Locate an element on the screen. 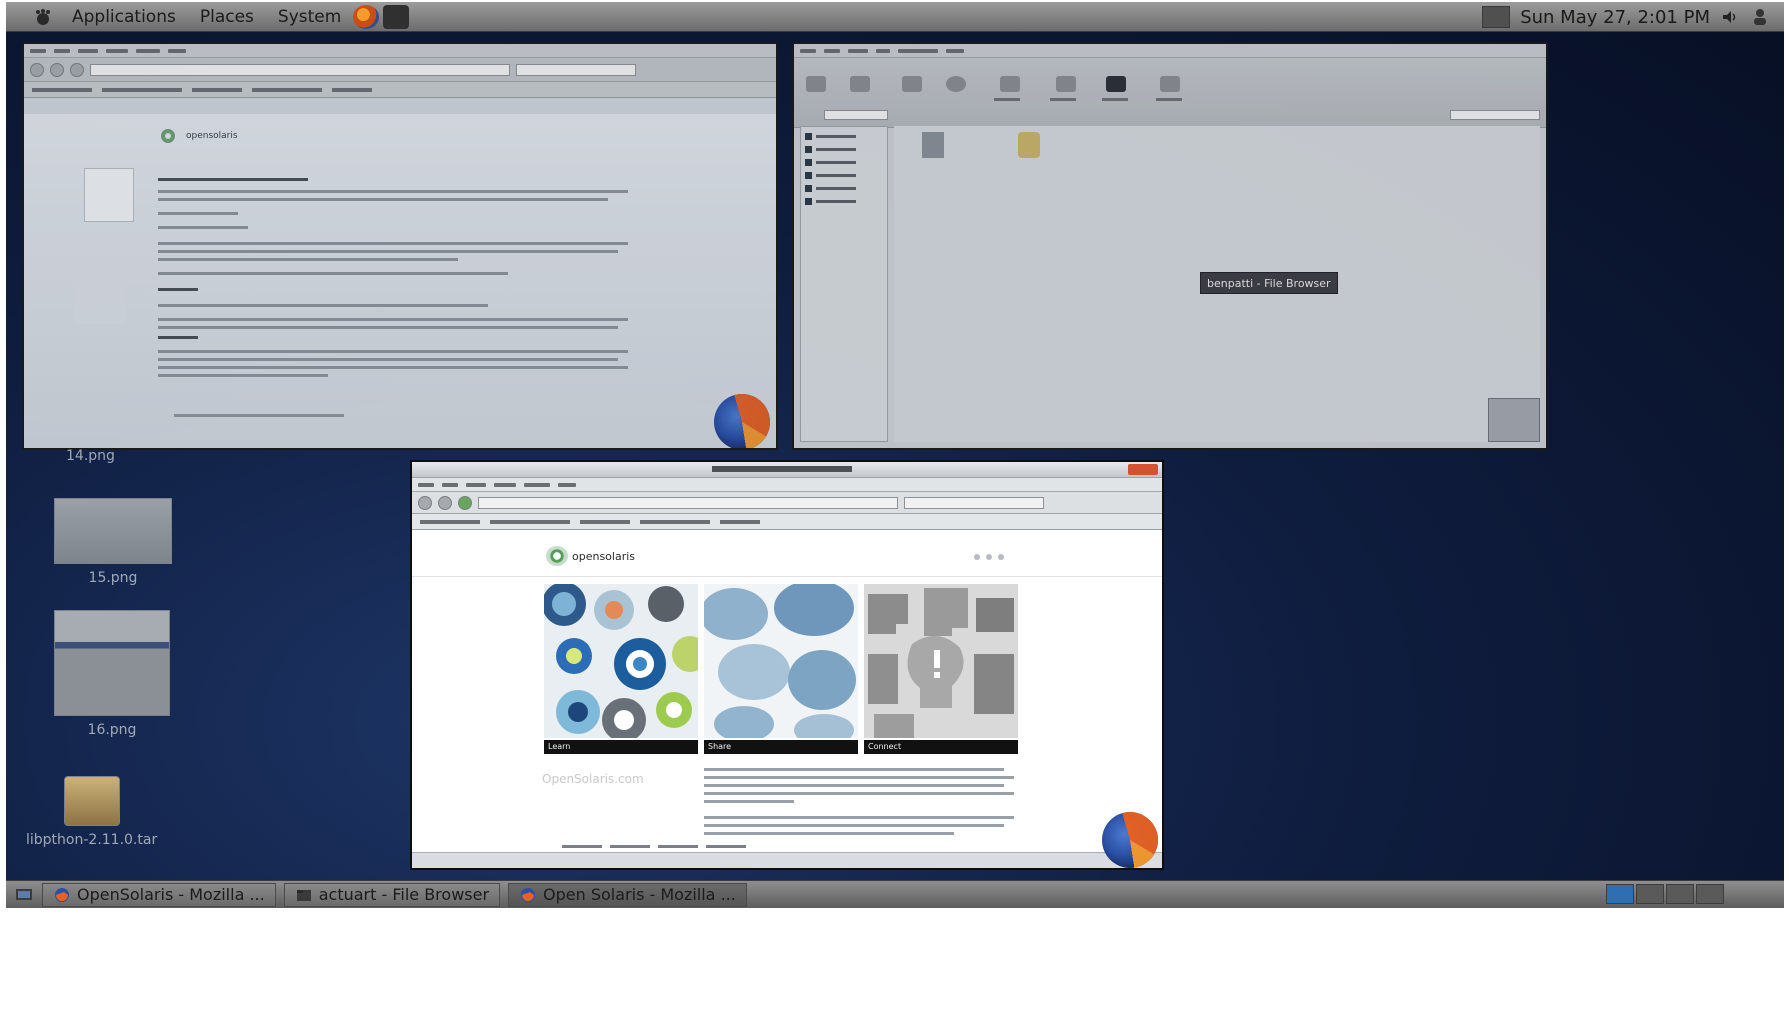 This screenshot has height=1028, width=1789. file-pane: benpatti - File Browser is located at coordinates (1217, 284).